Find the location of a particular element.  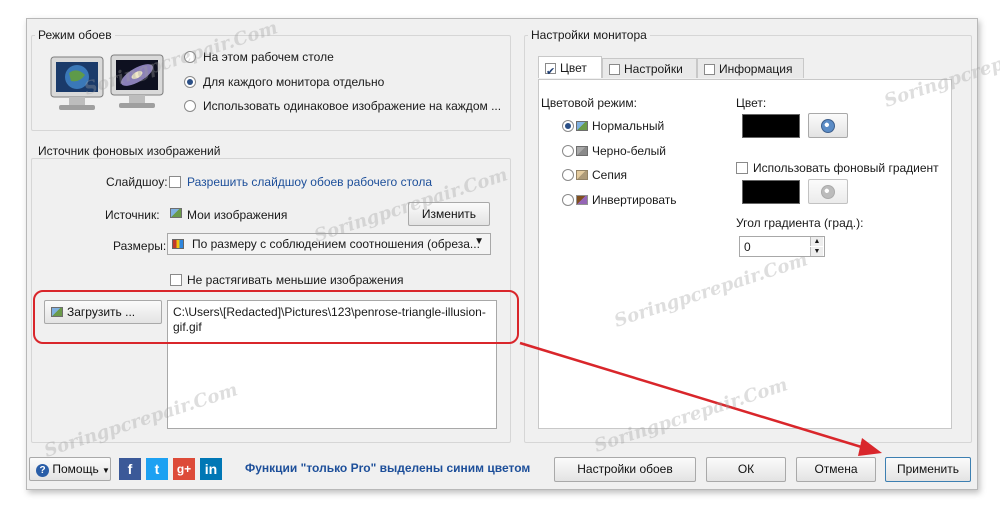

fit-ratio-icon is located at coordinates (178, 244).